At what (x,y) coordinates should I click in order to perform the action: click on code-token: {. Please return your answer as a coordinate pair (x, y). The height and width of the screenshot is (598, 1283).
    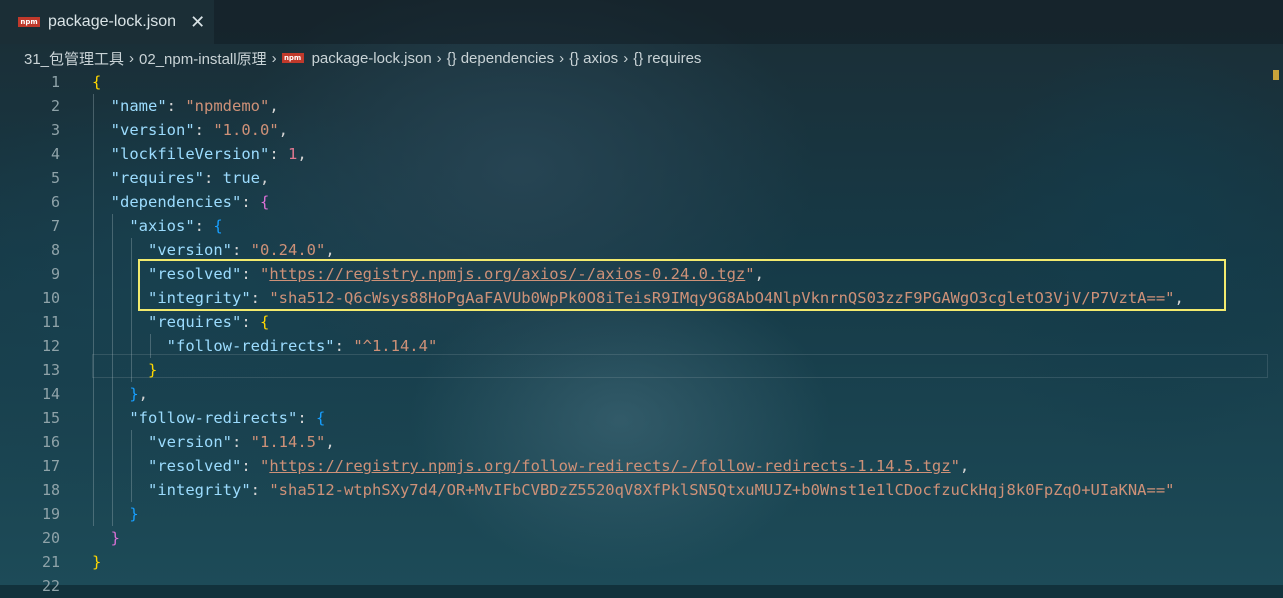
    Looking at the image, I should click on (265, 322).